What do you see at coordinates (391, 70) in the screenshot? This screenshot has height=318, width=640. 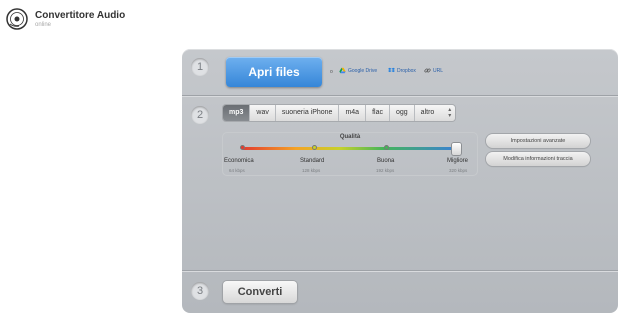 I see `dropbox-icon` at bounding box center [391, 70].